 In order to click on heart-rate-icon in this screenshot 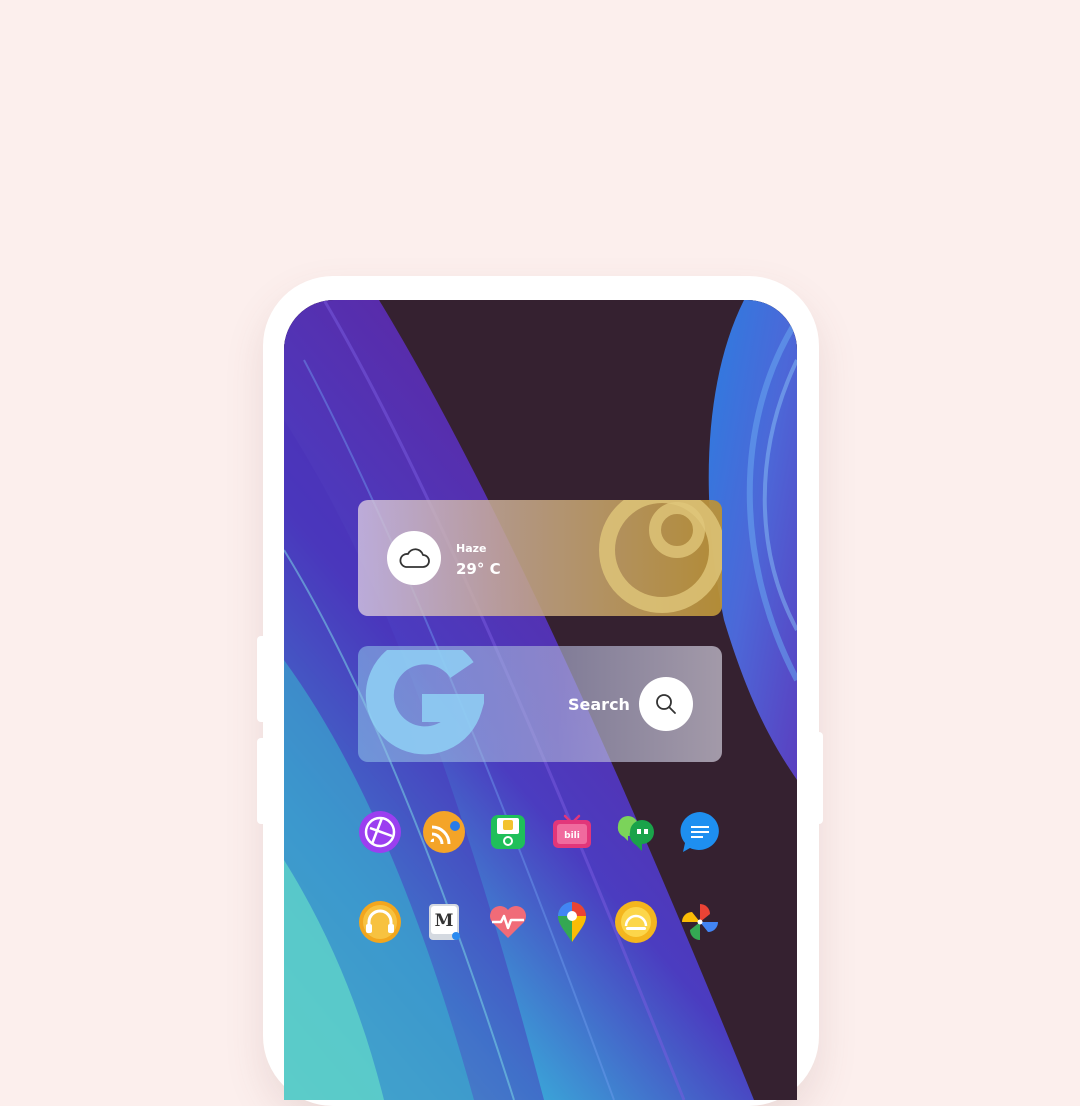, I will do `click(508, 922)`.